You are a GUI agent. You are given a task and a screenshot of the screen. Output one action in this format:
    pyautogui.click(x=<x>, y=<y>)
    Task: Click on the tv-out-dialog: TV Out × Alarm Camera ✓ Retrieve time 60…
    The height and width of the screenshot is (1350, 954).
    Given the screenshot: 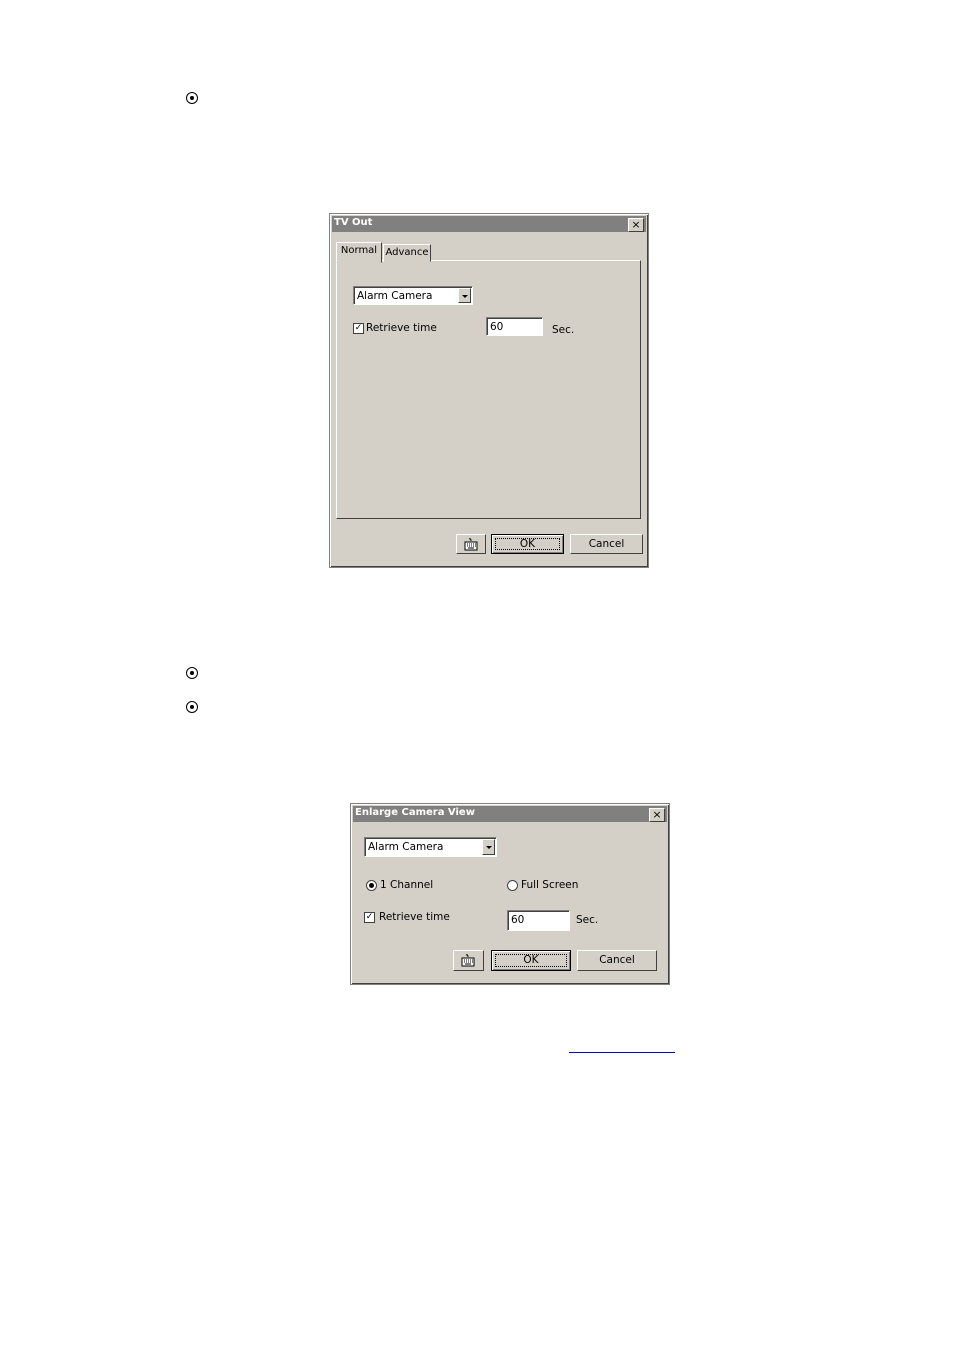 What is the action you would take?
    pyautogui.click(x=489, y=390)
    